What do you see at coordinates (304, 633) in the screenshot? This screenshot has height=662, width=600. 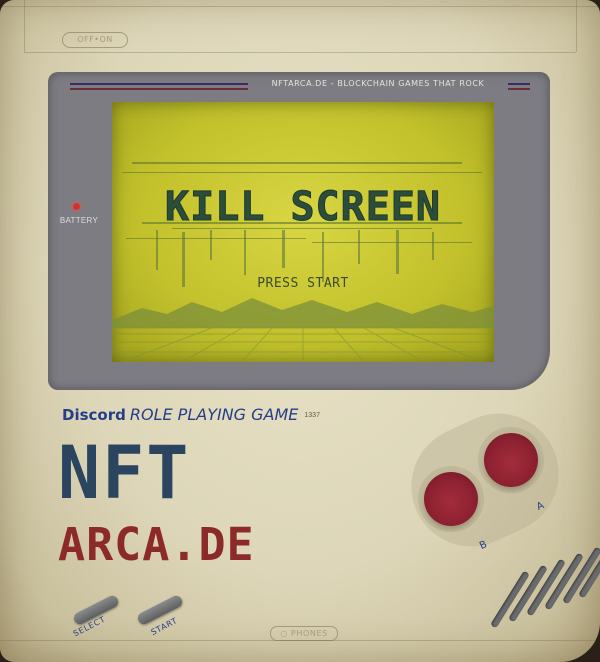 I see `phones-jack-label: ○ PHONES` at bounding box center [304, 633].